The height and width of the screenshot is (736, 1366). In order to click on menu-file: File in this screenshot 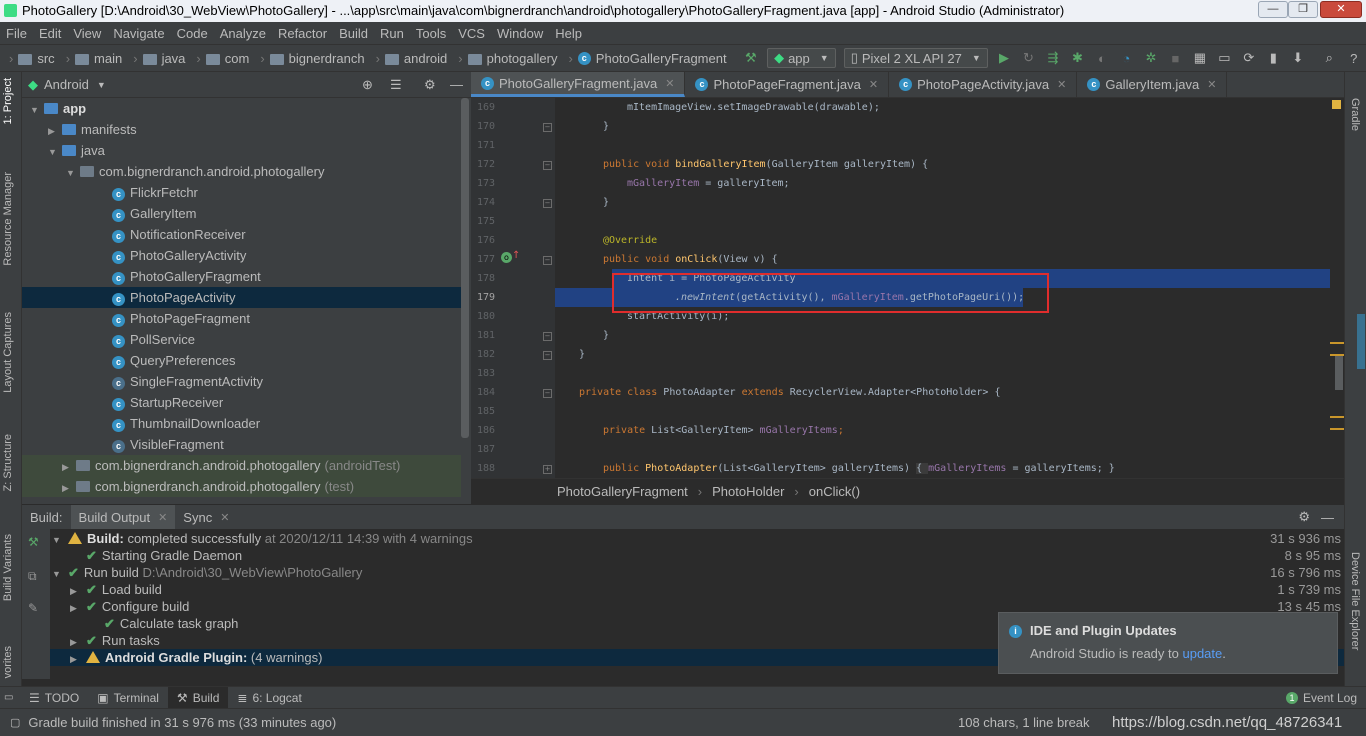, I will do `click(16, 33)`.